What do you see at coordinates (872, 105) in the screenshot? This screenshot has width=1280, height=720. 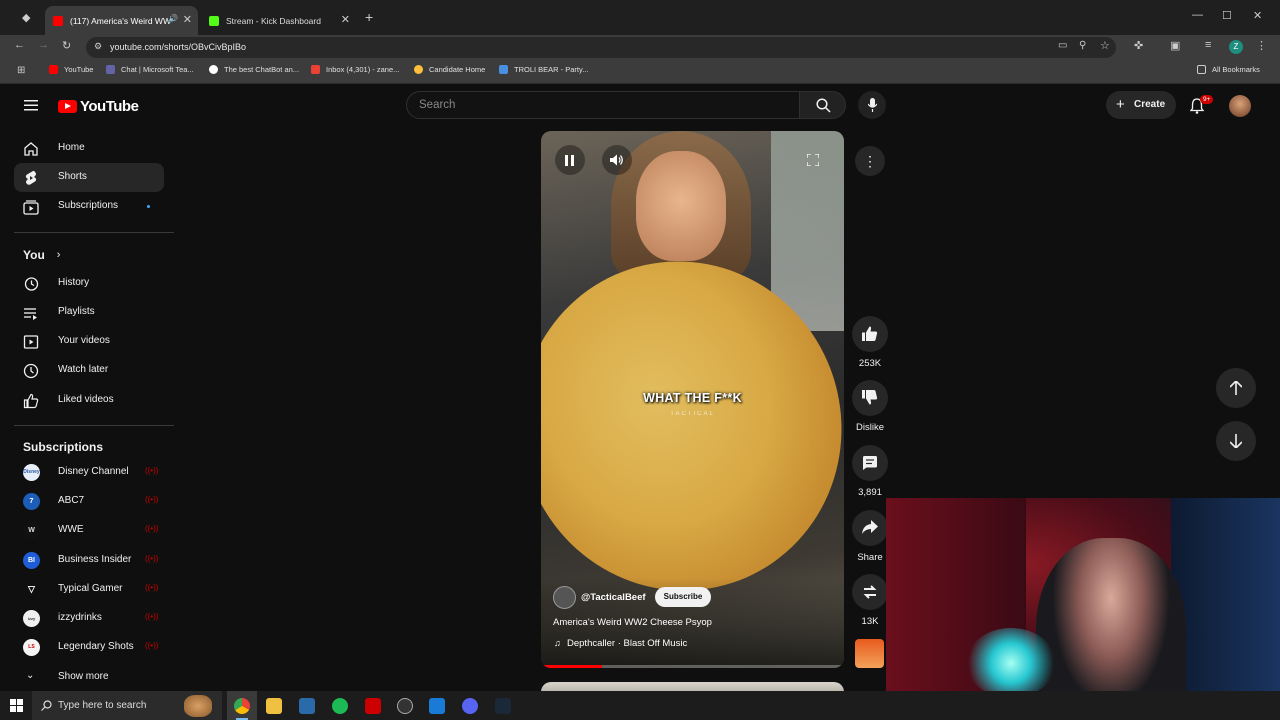 I see `voice-search-button` at bounding box center [872, 105].